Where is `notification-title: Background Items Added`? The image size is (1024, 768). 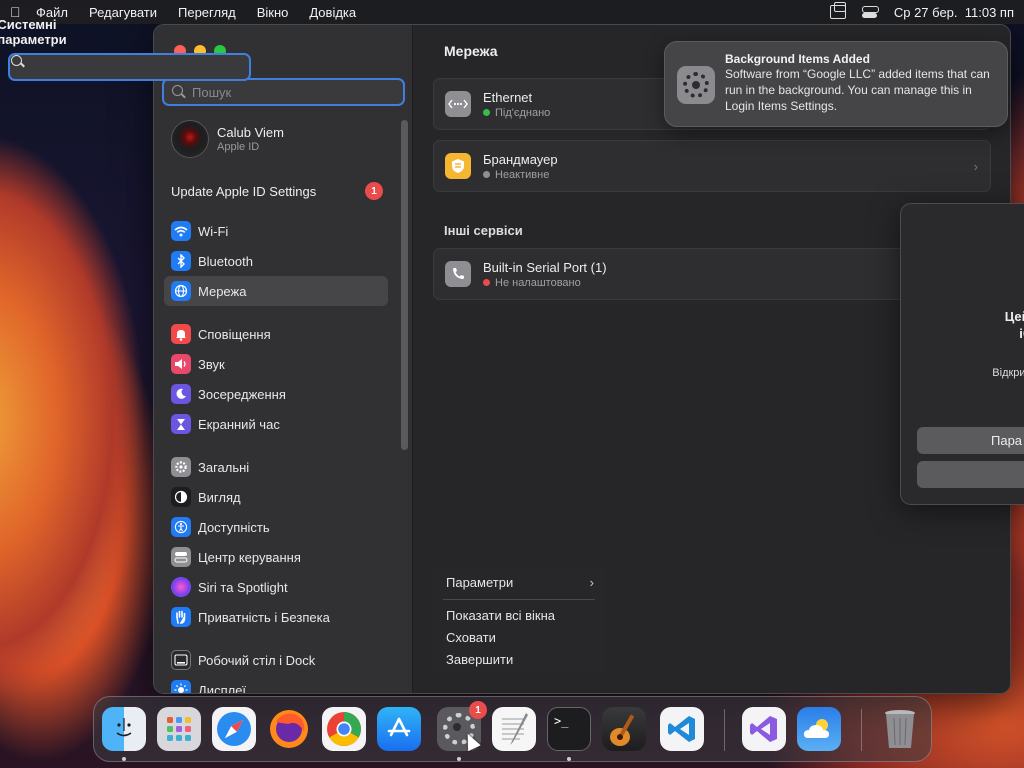
notification-title: Background Items Added is located at coordinates (797, 59).